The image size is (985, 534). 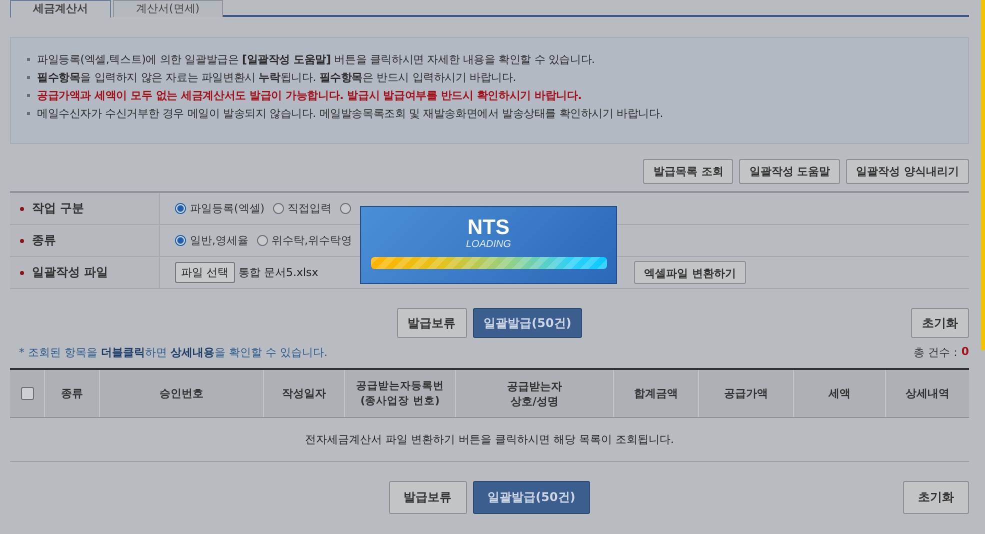 What do you see at coordinates (965, 352) in the screenshot?
I see `total-count: 0` at bounding box center [965, 352].